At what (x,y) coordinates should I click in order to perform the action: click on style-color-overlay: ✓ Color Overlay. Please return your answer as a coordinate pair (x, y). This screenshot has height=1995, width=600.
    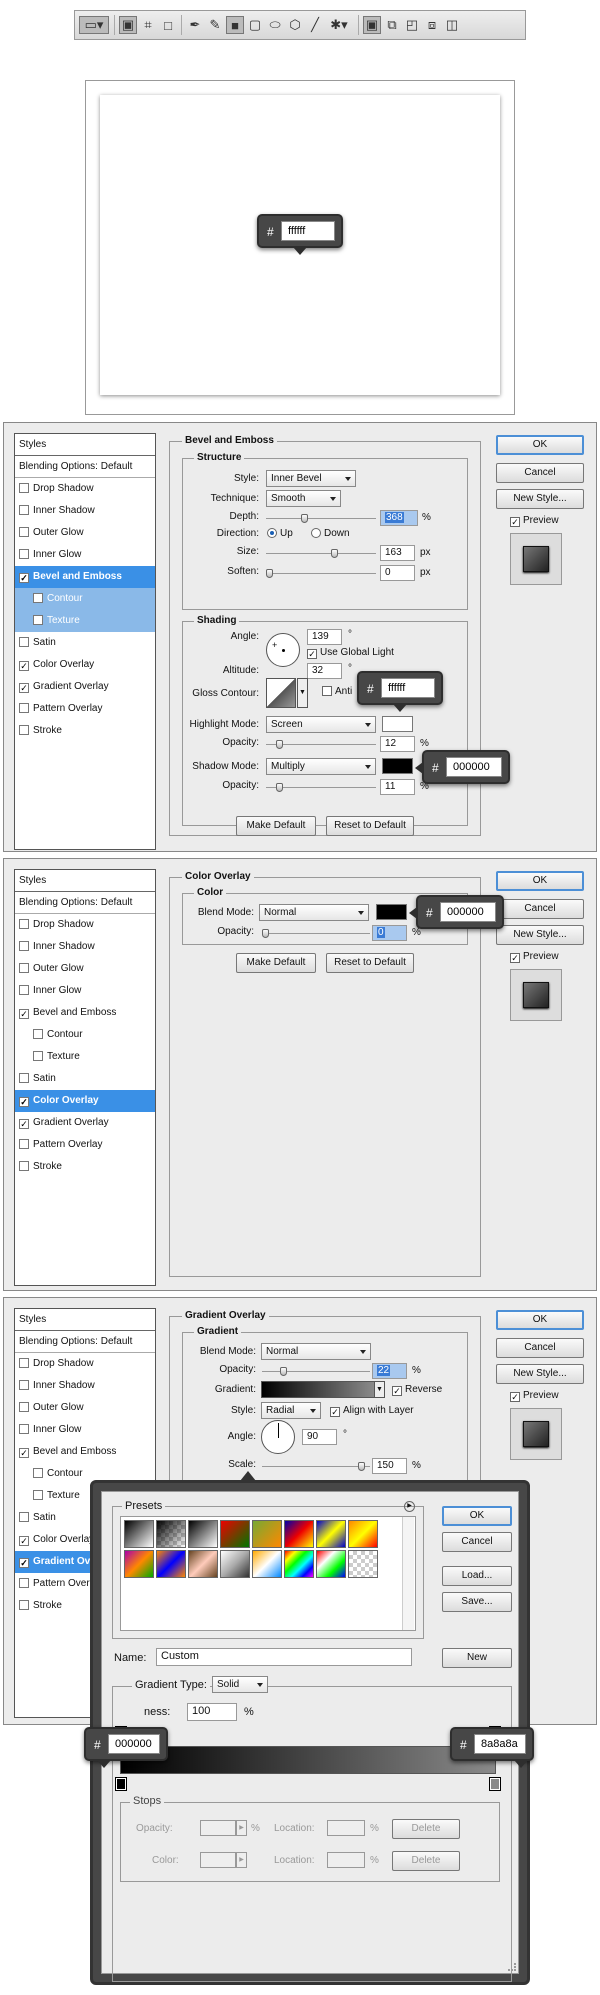
    Looking at the image, I should click on (85, 665).